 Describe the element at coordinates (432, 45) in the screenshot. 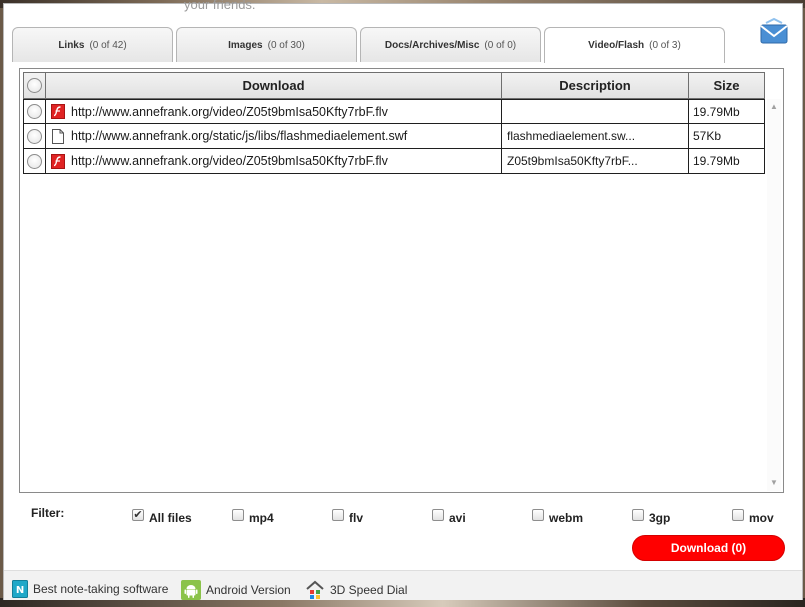

I see `tab-label: Docs/Archives/Misc` at that location.